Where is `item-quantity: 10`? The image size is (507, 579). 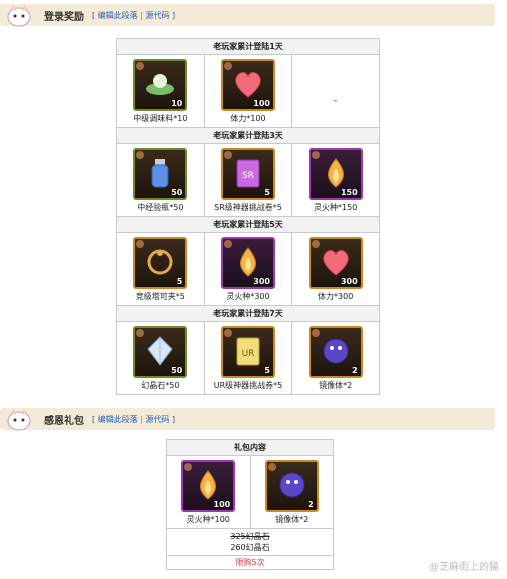 item-quantity: 10 is located at coordinates (177, 103).